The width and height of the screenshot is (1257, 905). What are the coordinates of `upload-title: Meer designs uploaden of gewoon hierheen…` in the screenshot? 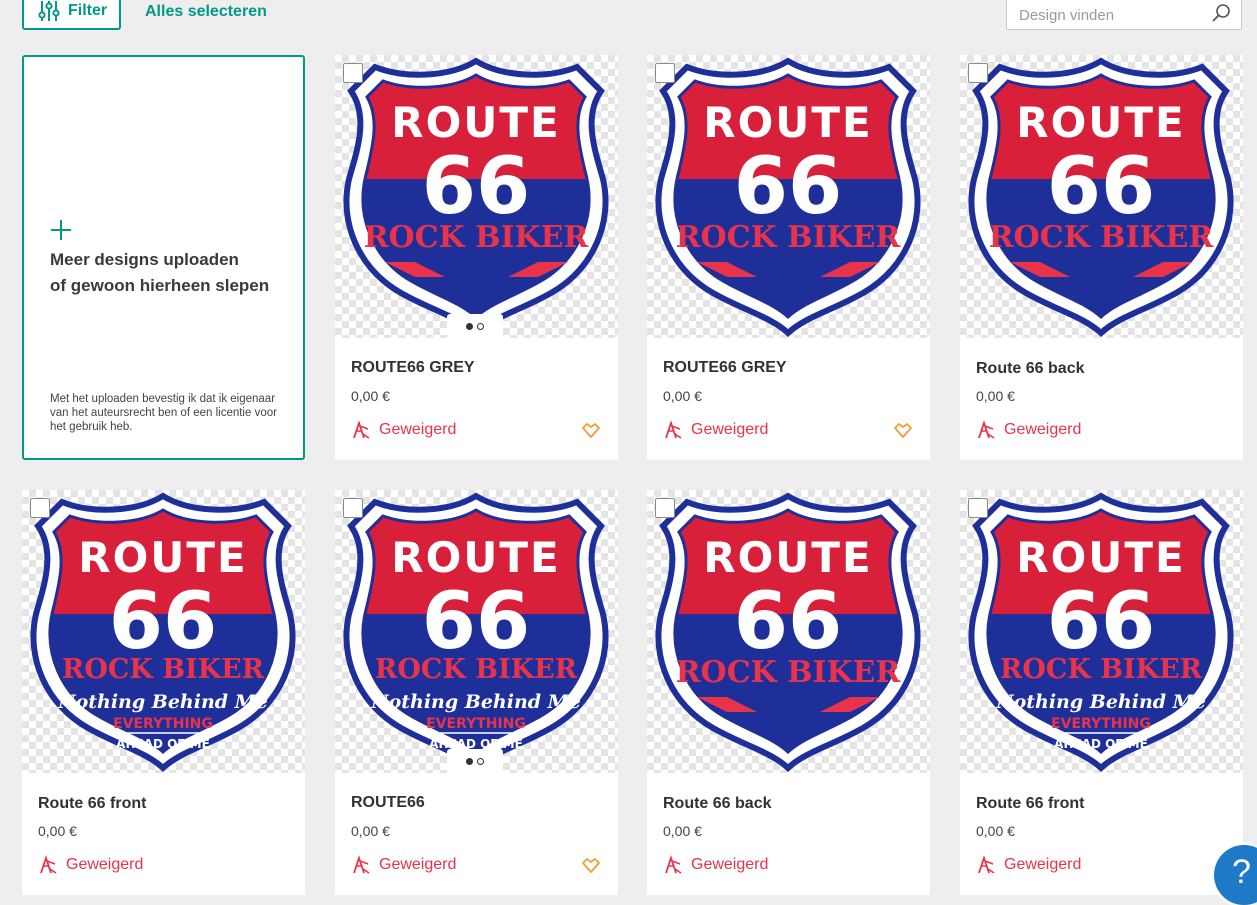 It's located at (170, 273).